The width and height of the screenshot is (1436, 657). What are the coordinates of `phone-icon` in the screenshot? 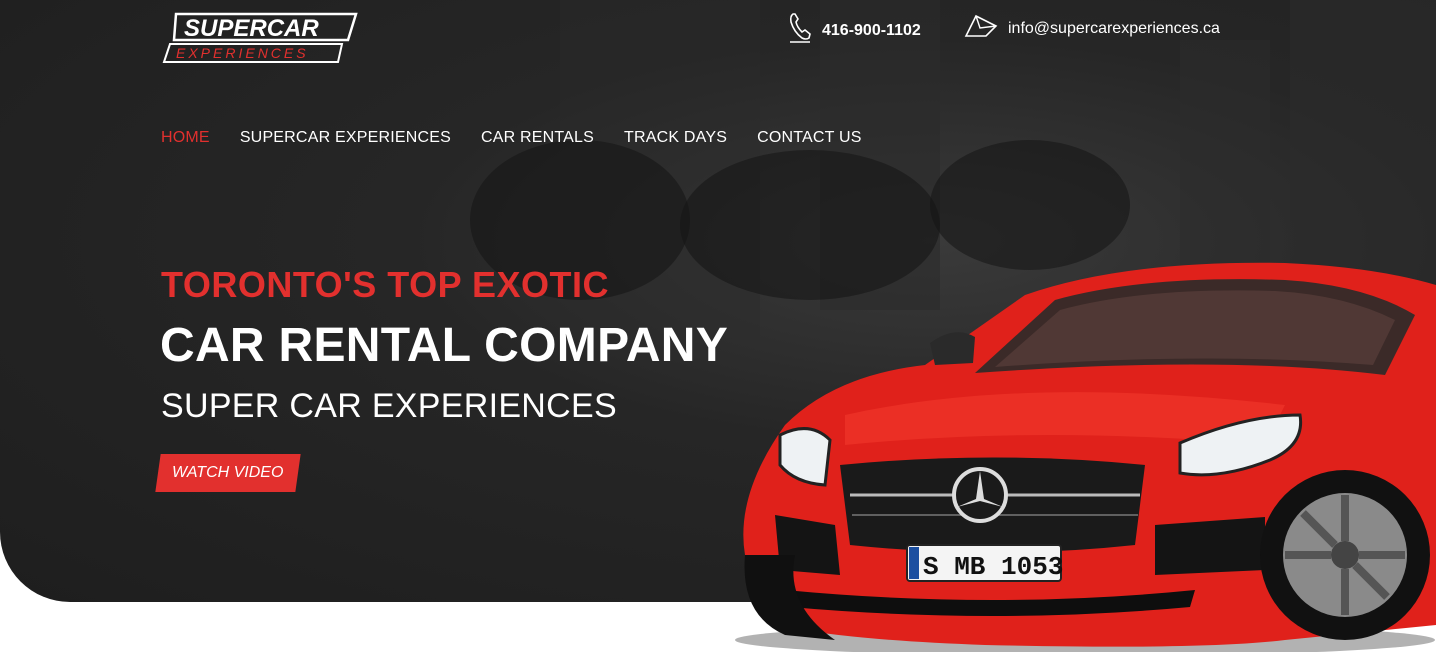 It's located at (800, 30).